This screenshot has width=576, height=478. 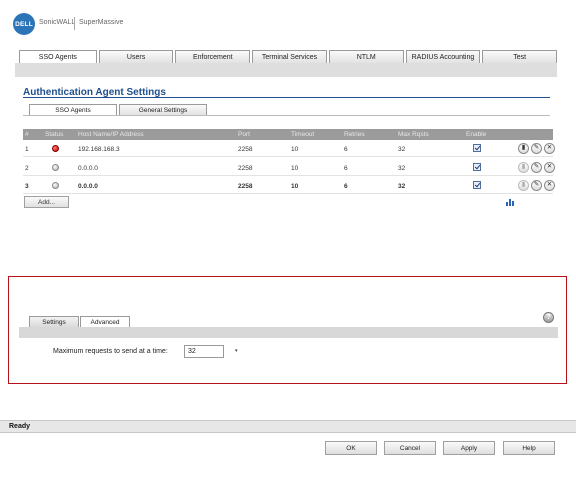 What do you see at coordinates (74, 23) in the screenshot?
I see `brand-separator` at bounding box center [74, 23].